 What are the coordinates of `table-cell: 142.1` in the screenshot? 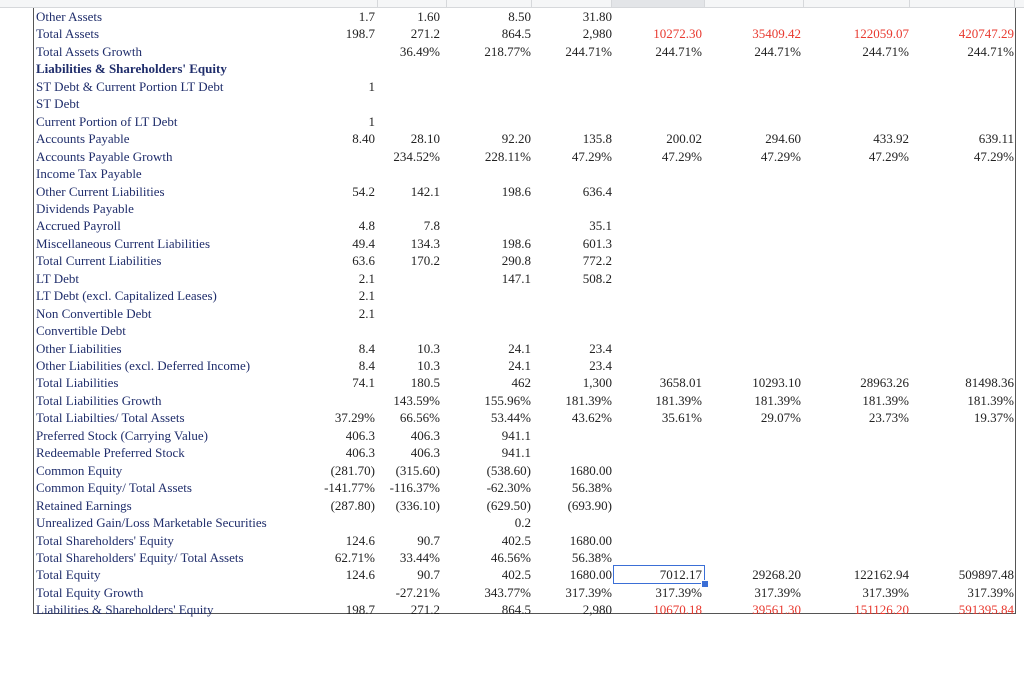 It's located at (408, 191).